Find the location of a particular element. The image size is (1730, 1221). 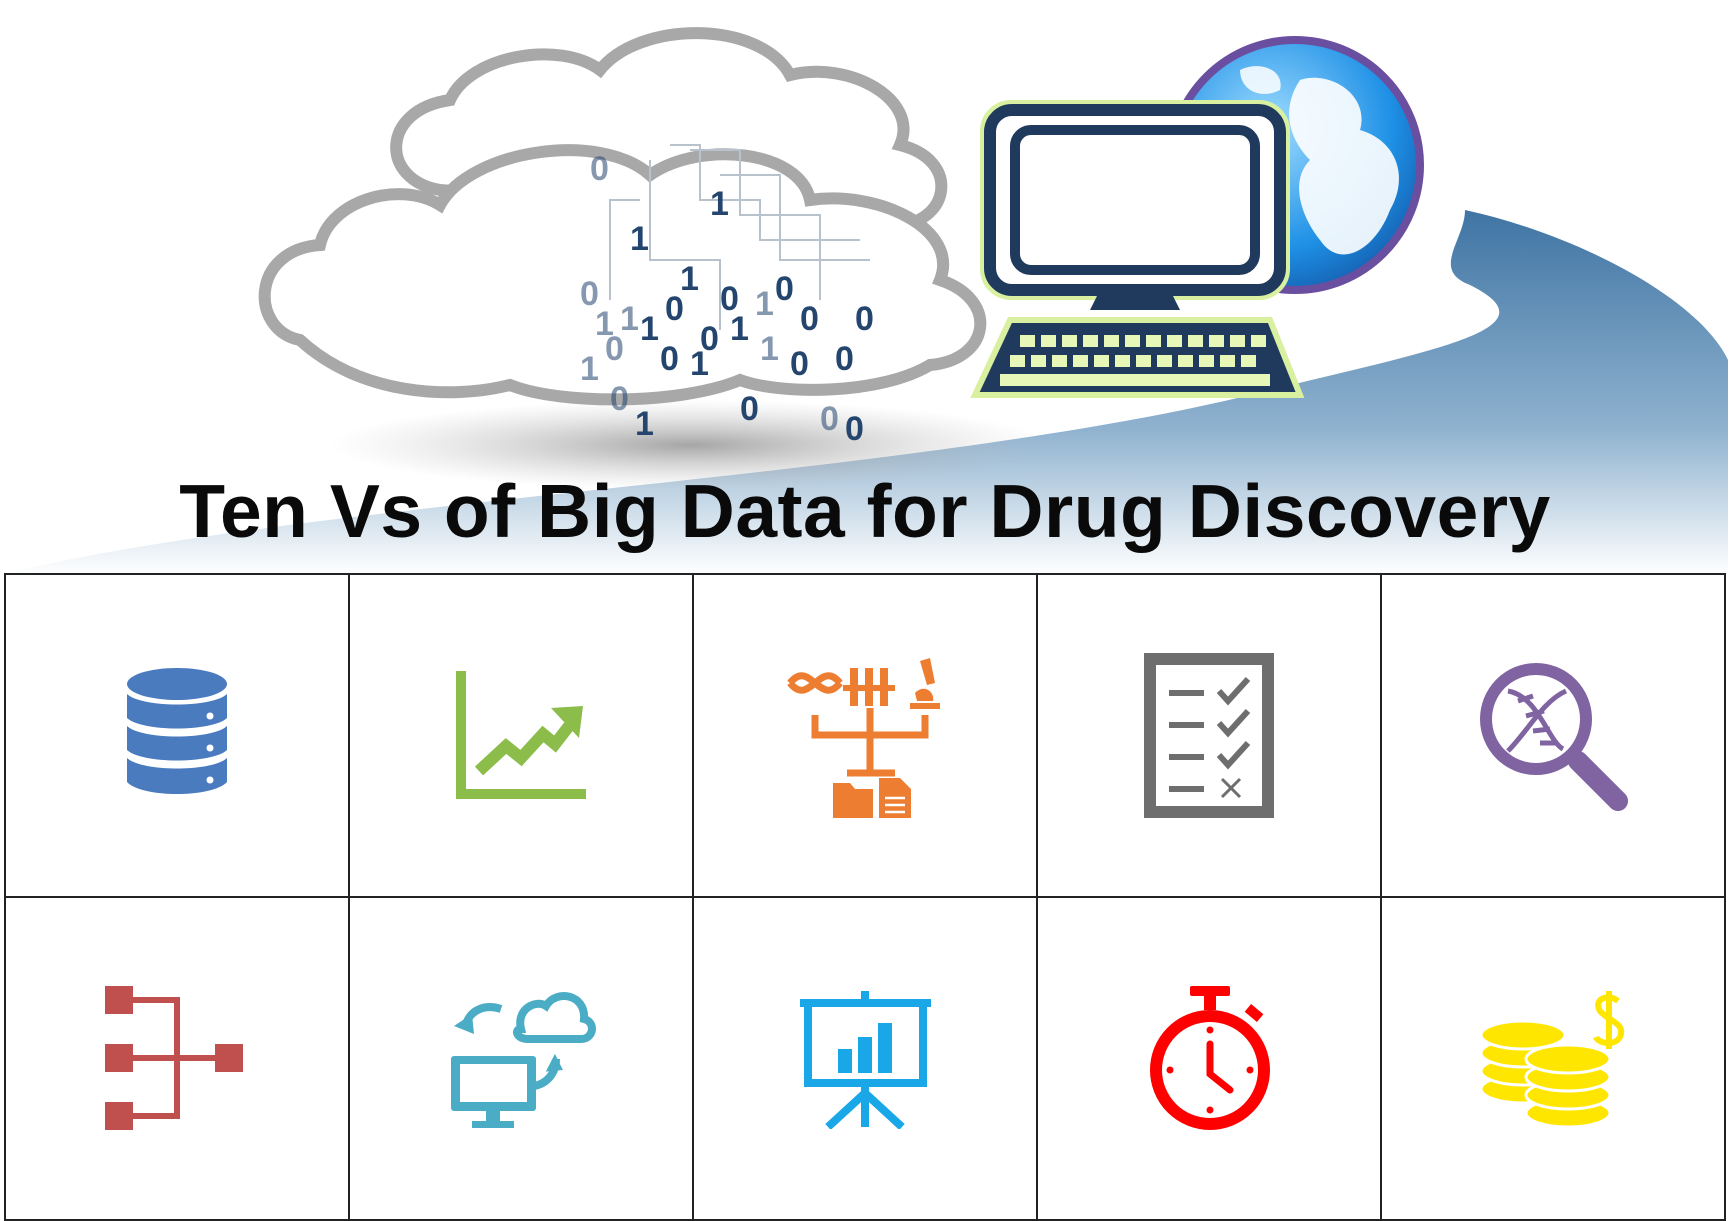

dna-magnifier-icon is located at coordinates (1554, 736).